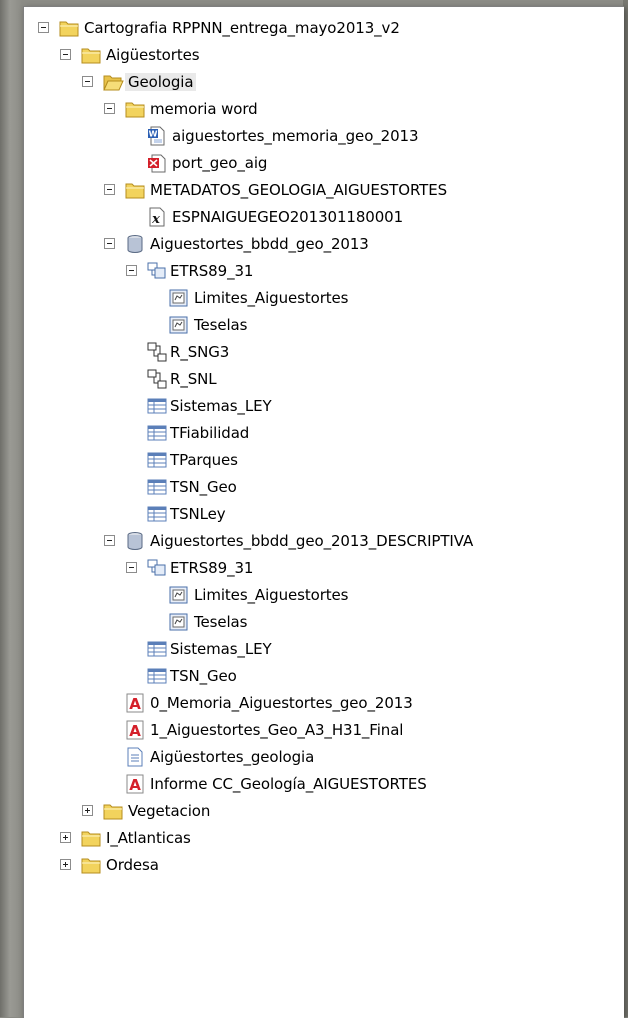 The width and height of the screenshot is (628, 1018). I want to click on tree-row-document: Aigüestortes_geologia, so click(324, 758).